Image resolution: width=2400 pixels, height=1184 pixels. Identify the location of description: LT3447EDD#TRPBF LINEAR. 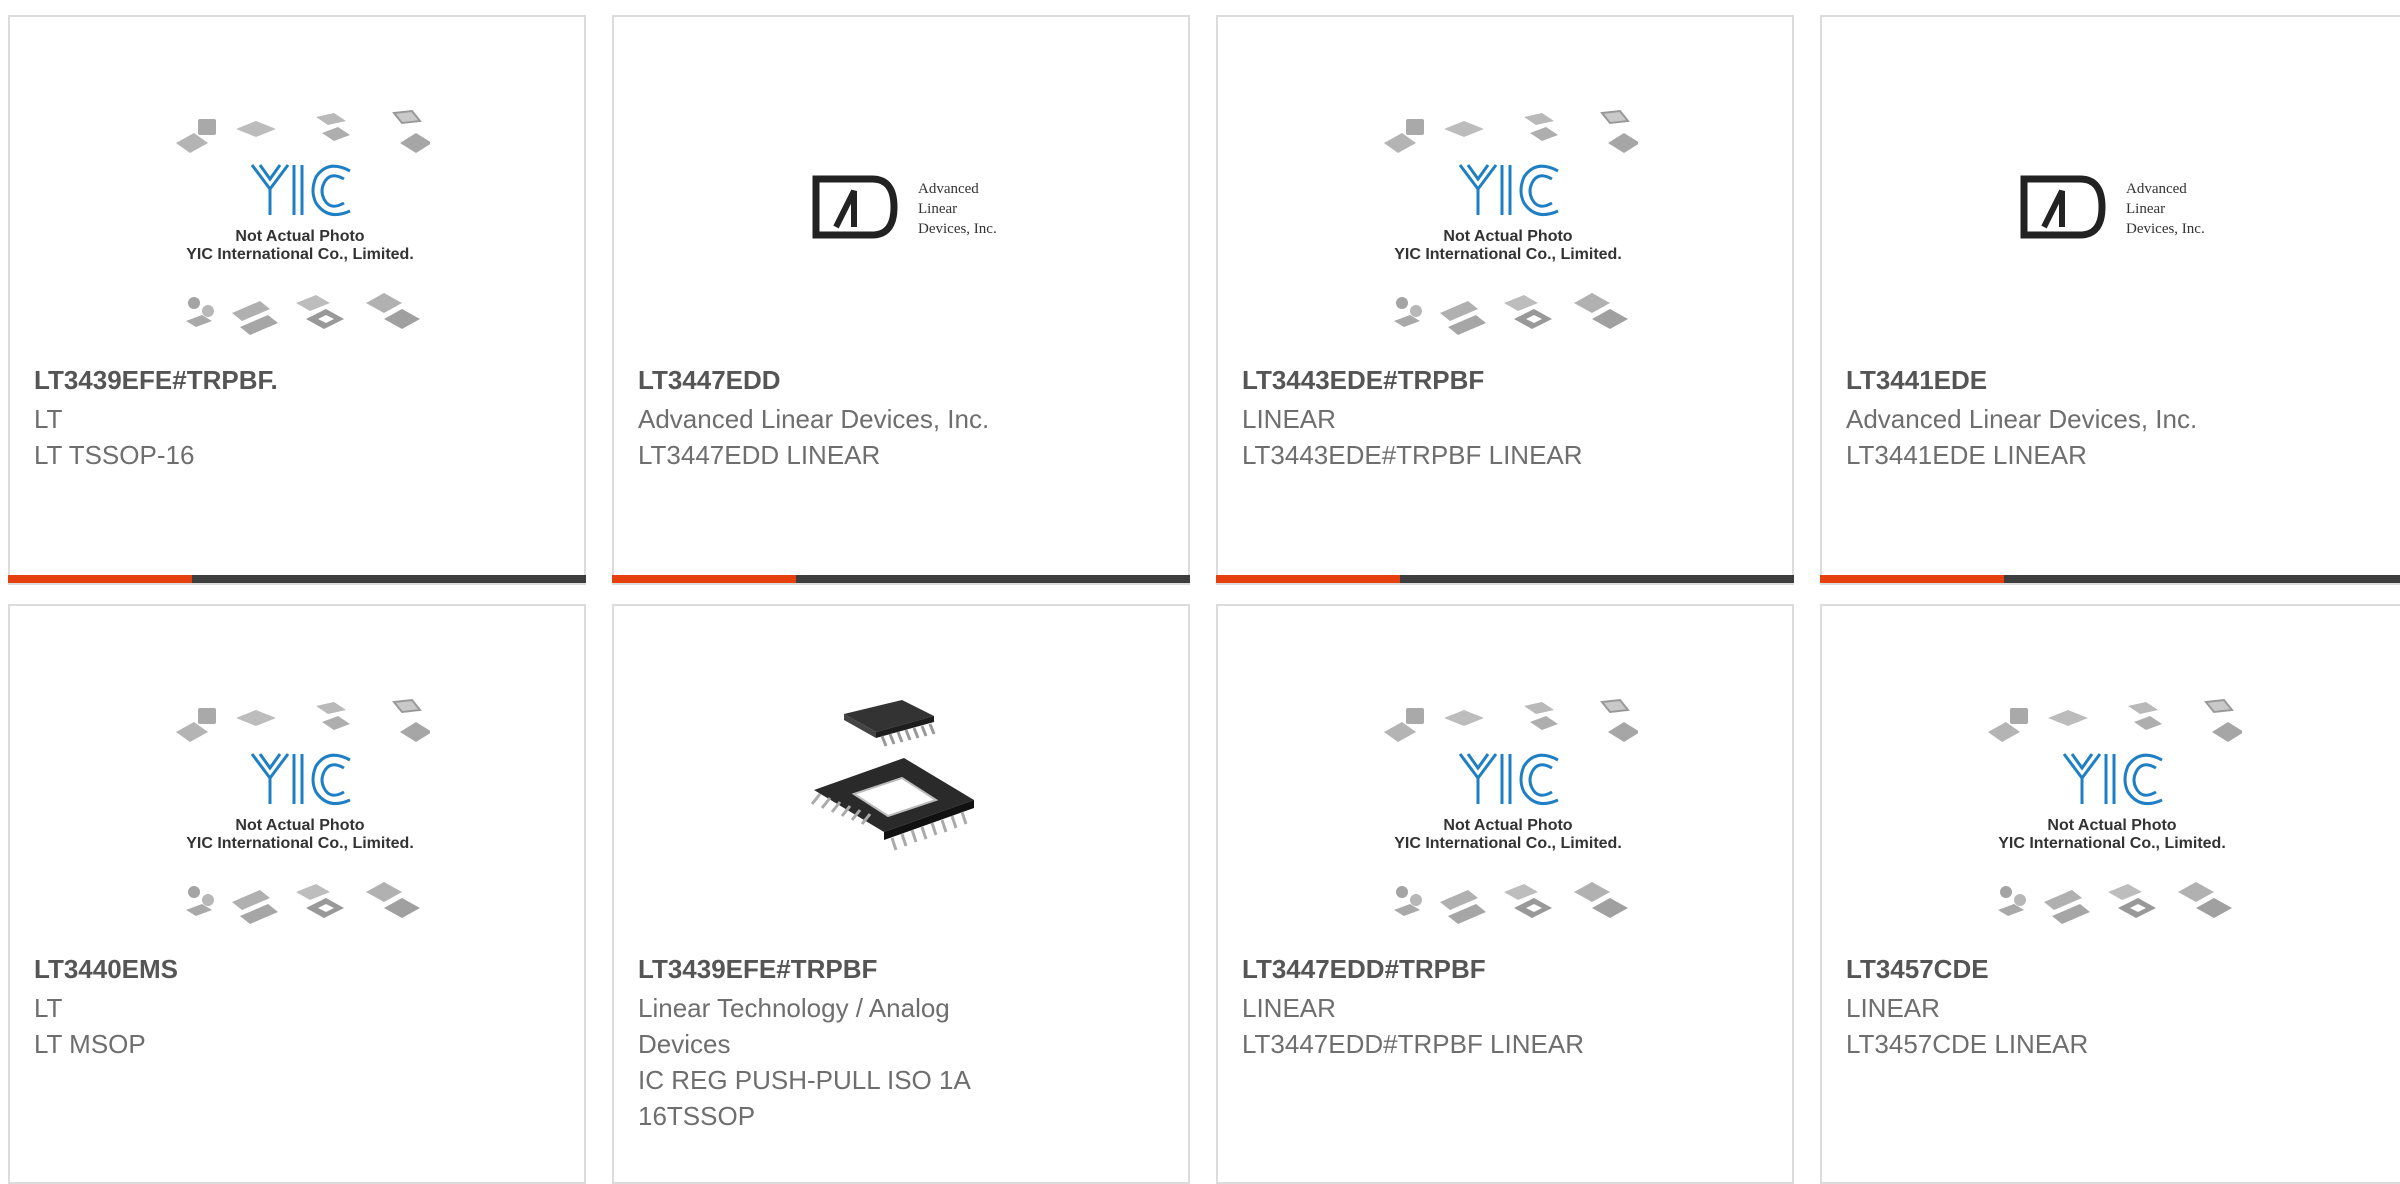
(1413, 1044).